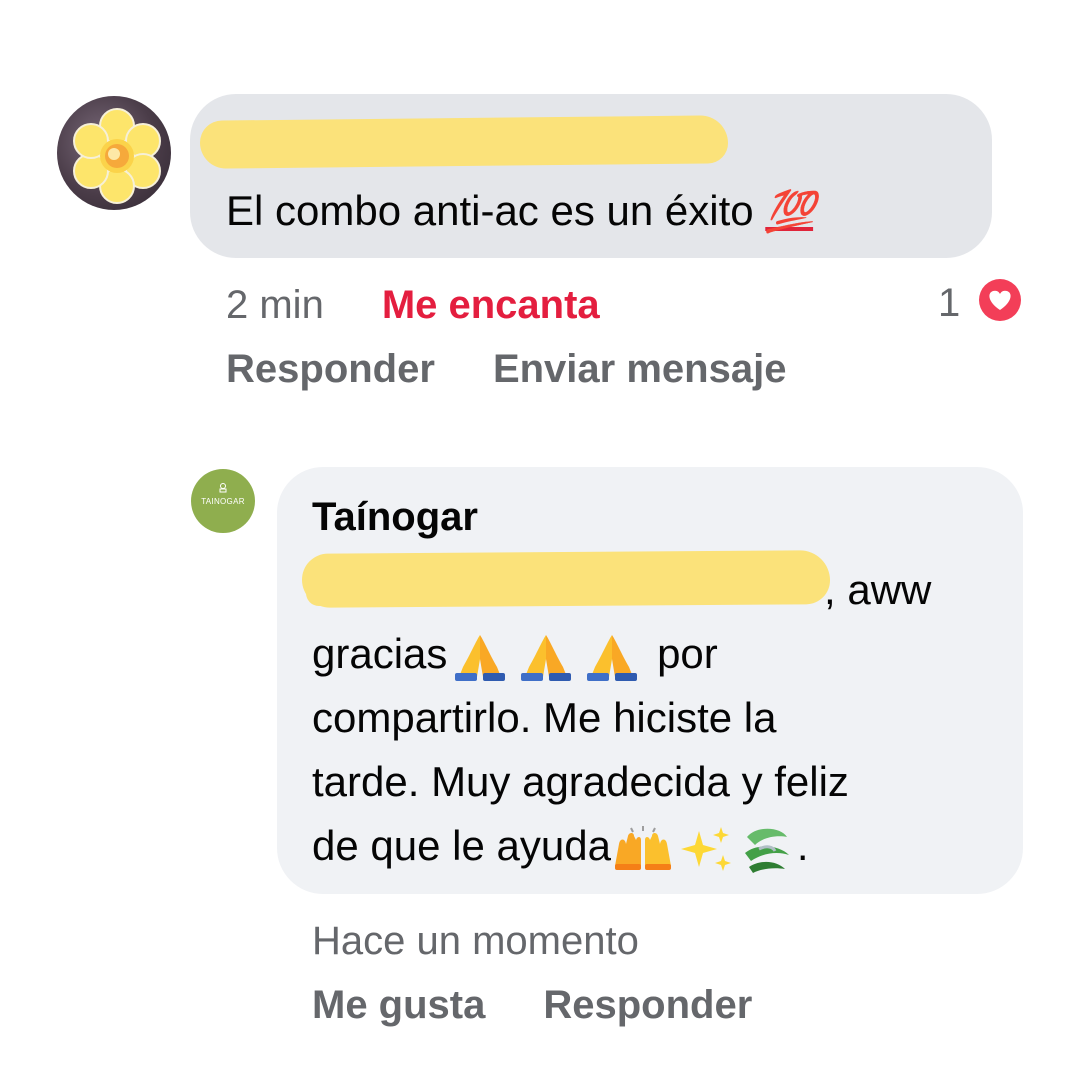 The height and width of the screenshot is (1080, 1080). What do you see at coordinates (802, 845) in the screenshot?
I see `reply-line-5-end: .` at bounding box center [802, 845].